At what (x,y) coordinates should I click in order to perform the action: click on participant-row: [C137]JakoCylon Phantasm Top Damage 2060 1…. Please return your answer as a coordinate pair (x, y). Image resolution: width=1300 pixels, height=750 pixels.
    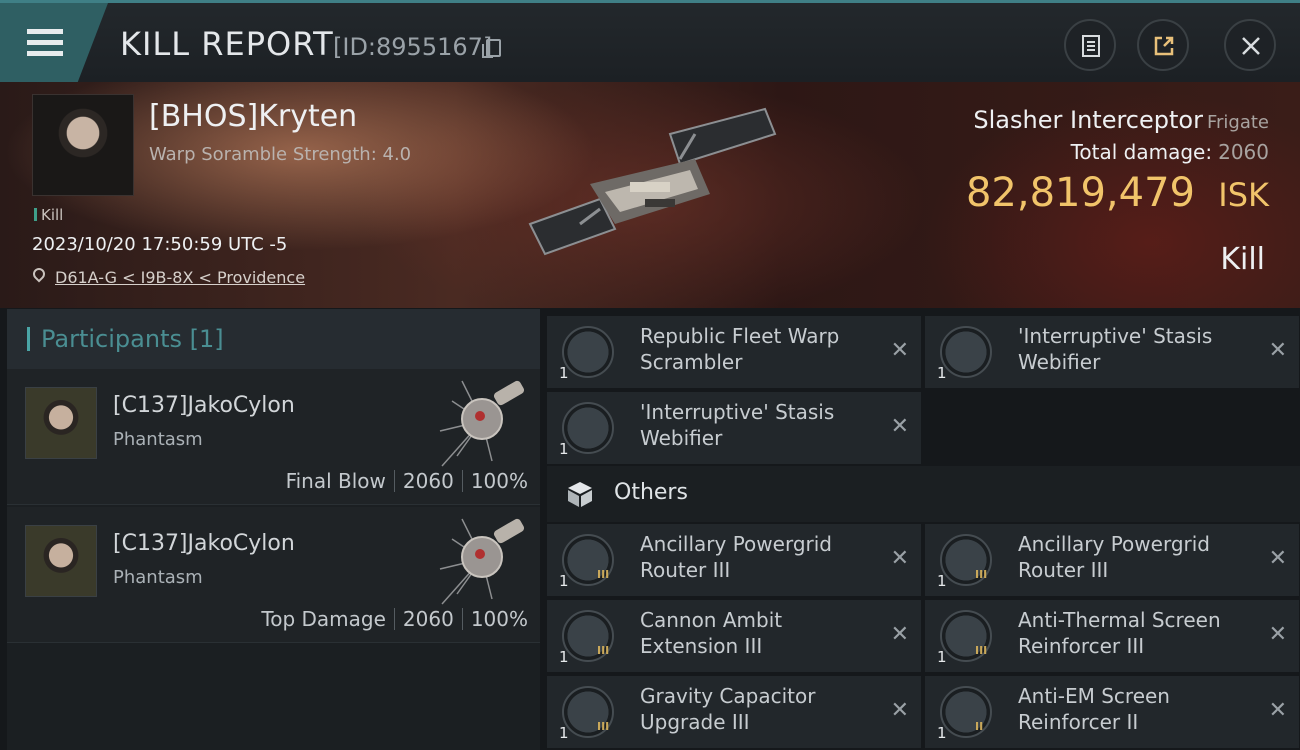
    Looking at the image, I should click on (273, 575).